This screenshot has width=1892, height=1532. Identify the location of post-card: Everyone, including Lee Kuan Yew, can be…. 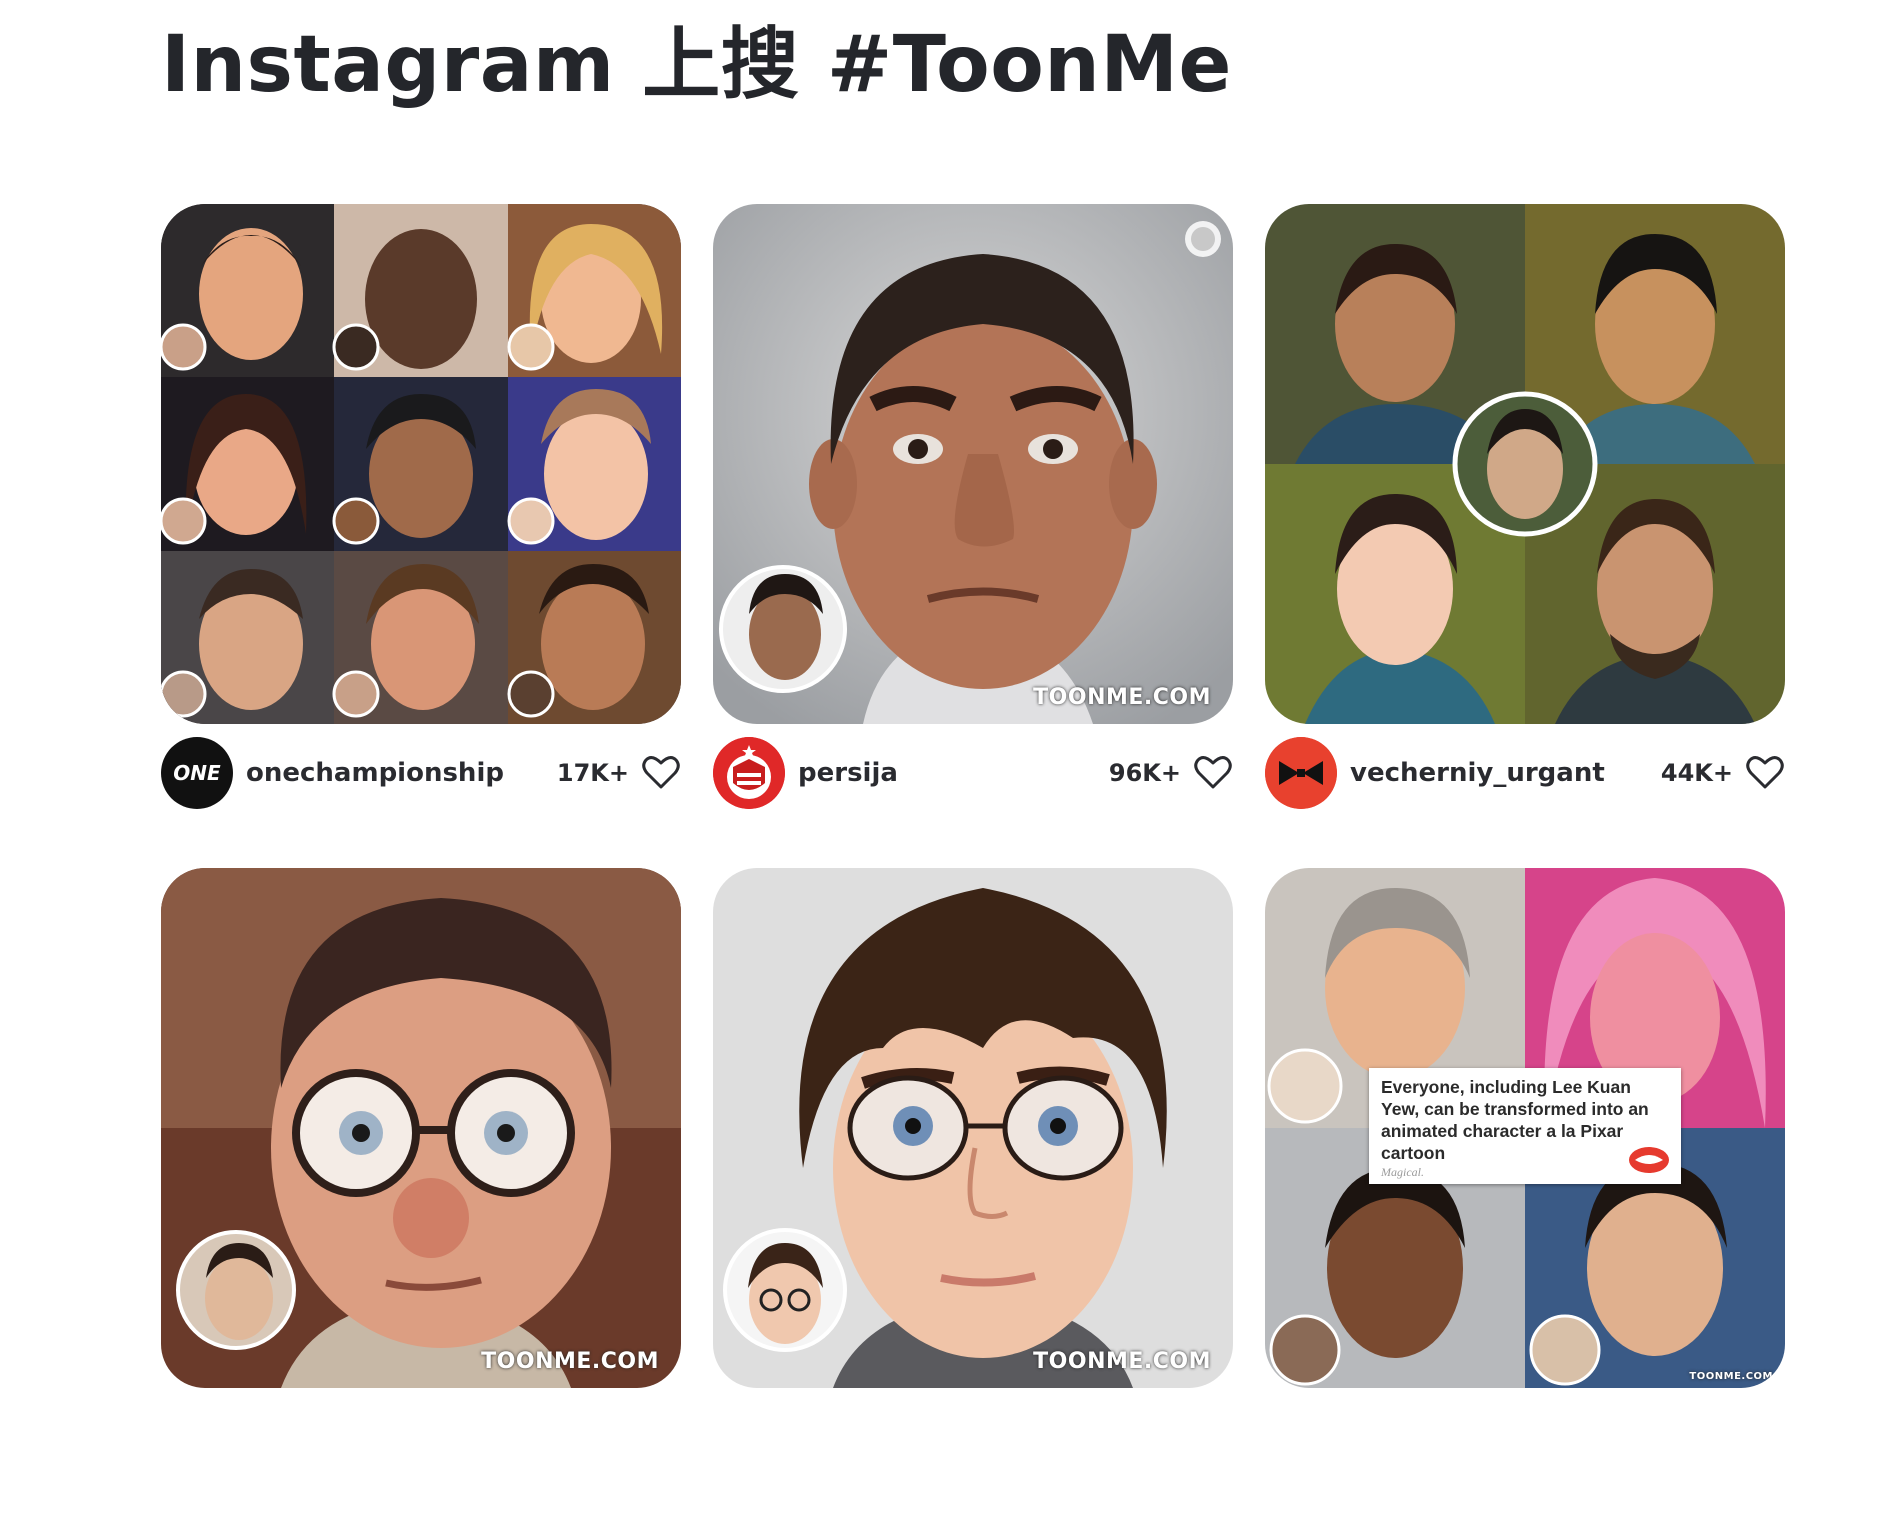
(1525, 1200).